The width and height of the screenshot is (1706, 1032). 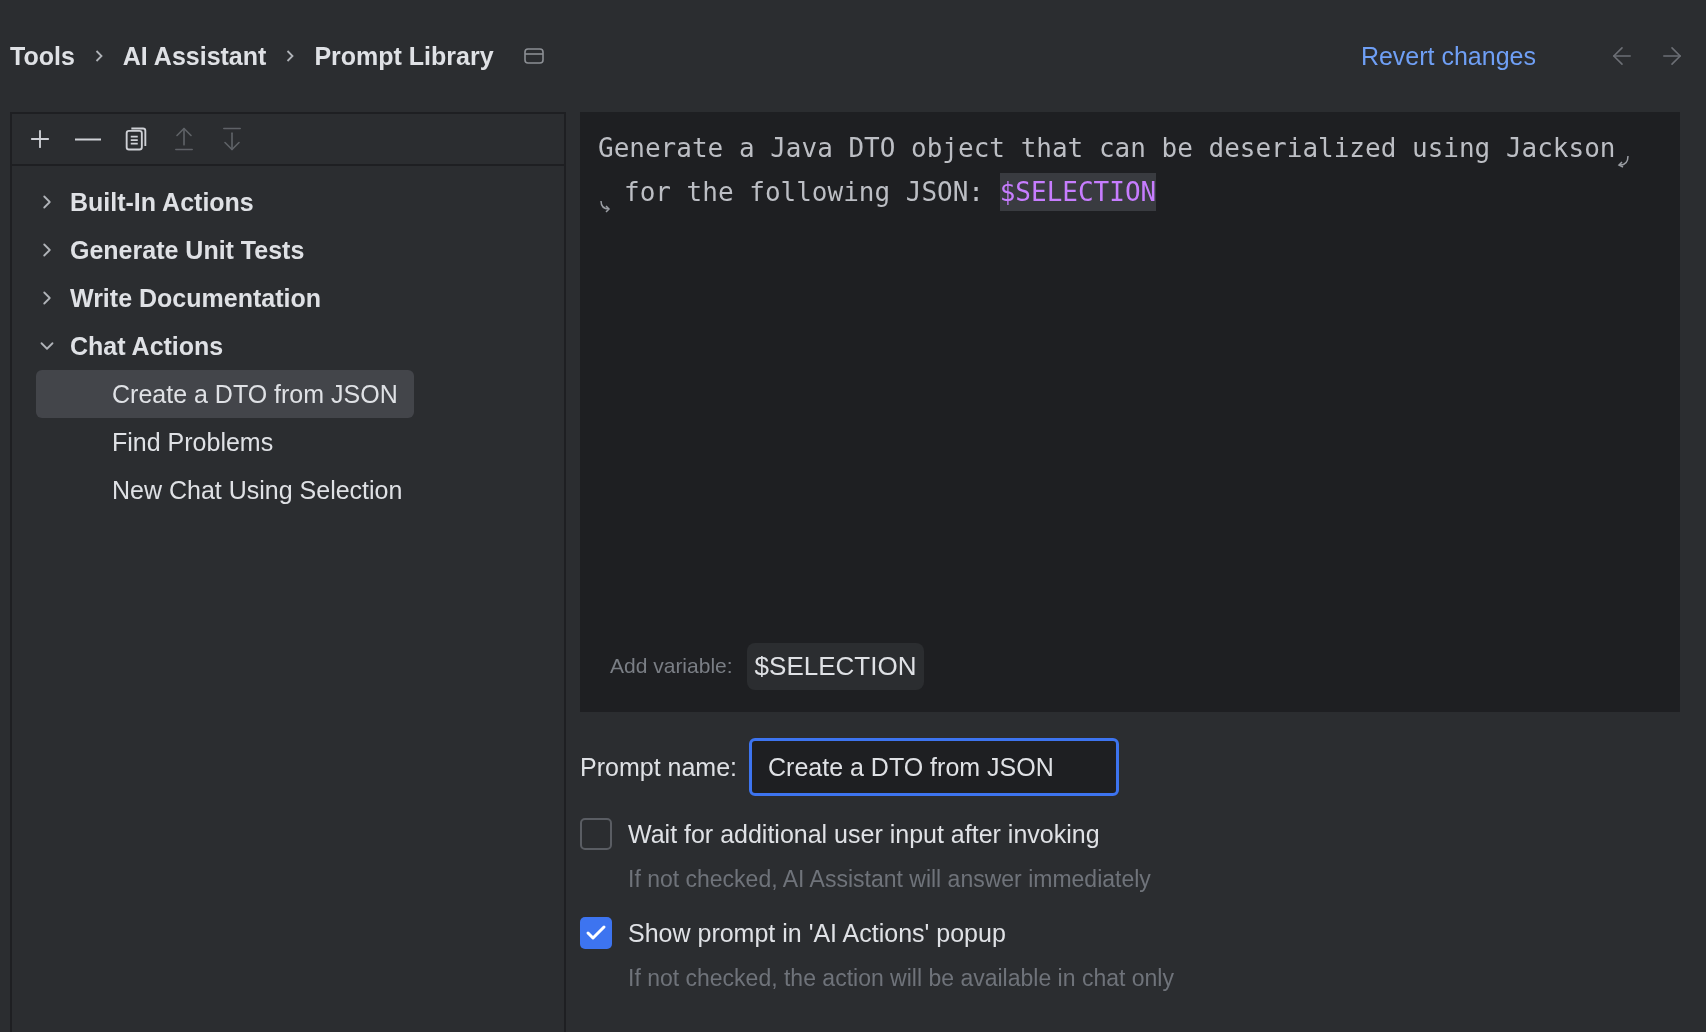 What do you see at coordinates (187, 250) in the screenshot?
I see `tree-group-label: Generate Unit Tests` at bounding box center [187, 250].